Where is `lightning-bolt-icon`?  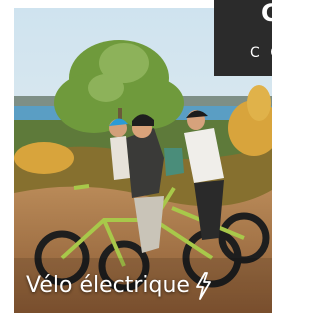
lightning-bolt-icon is located at coordinates (203, 286).